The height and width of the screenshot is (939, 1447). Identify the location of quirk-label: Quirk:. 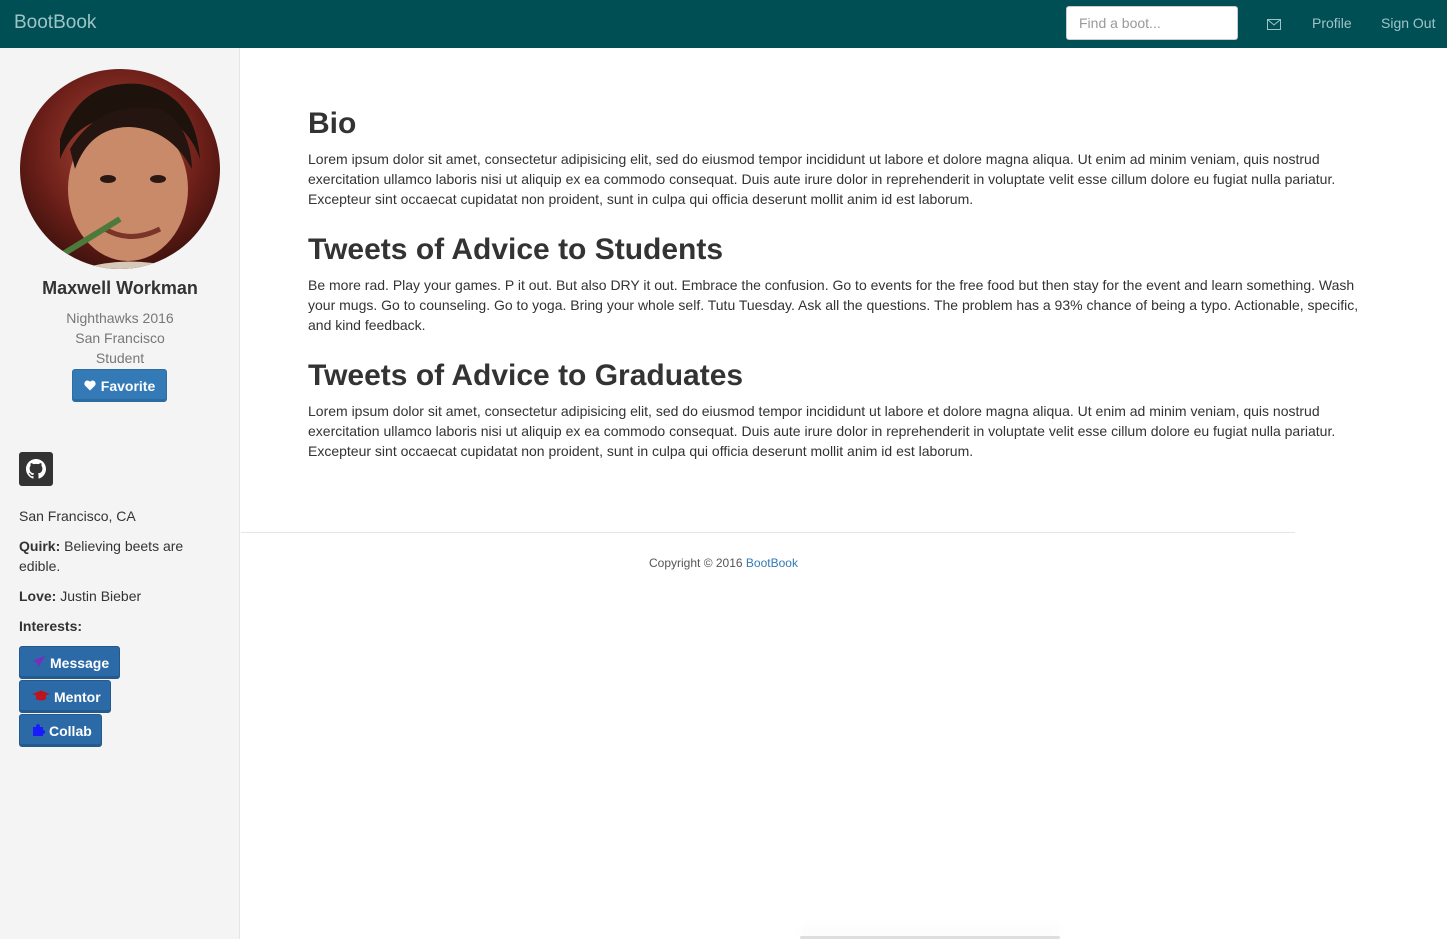
(40, 546).